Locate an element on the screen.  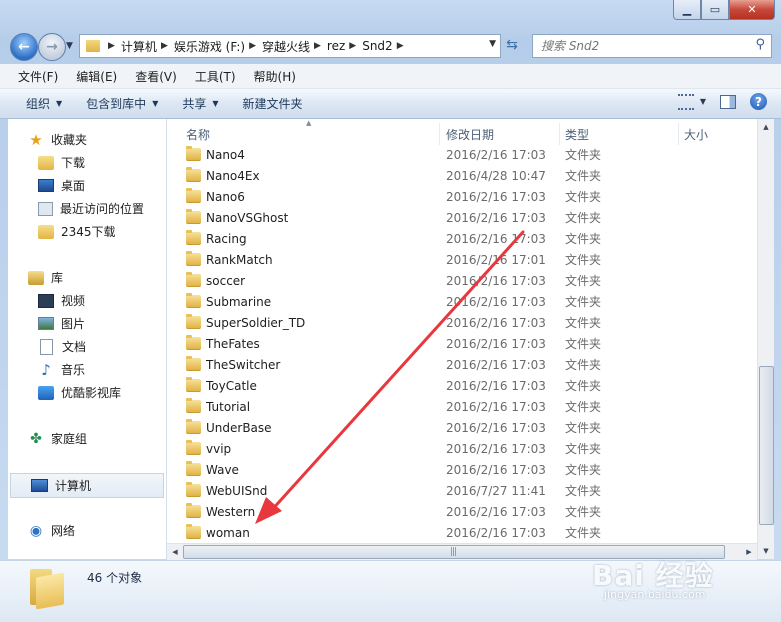
table-row: soccer 2016/2/16 17:03 文件夹 is located at coordinates (462, 280).